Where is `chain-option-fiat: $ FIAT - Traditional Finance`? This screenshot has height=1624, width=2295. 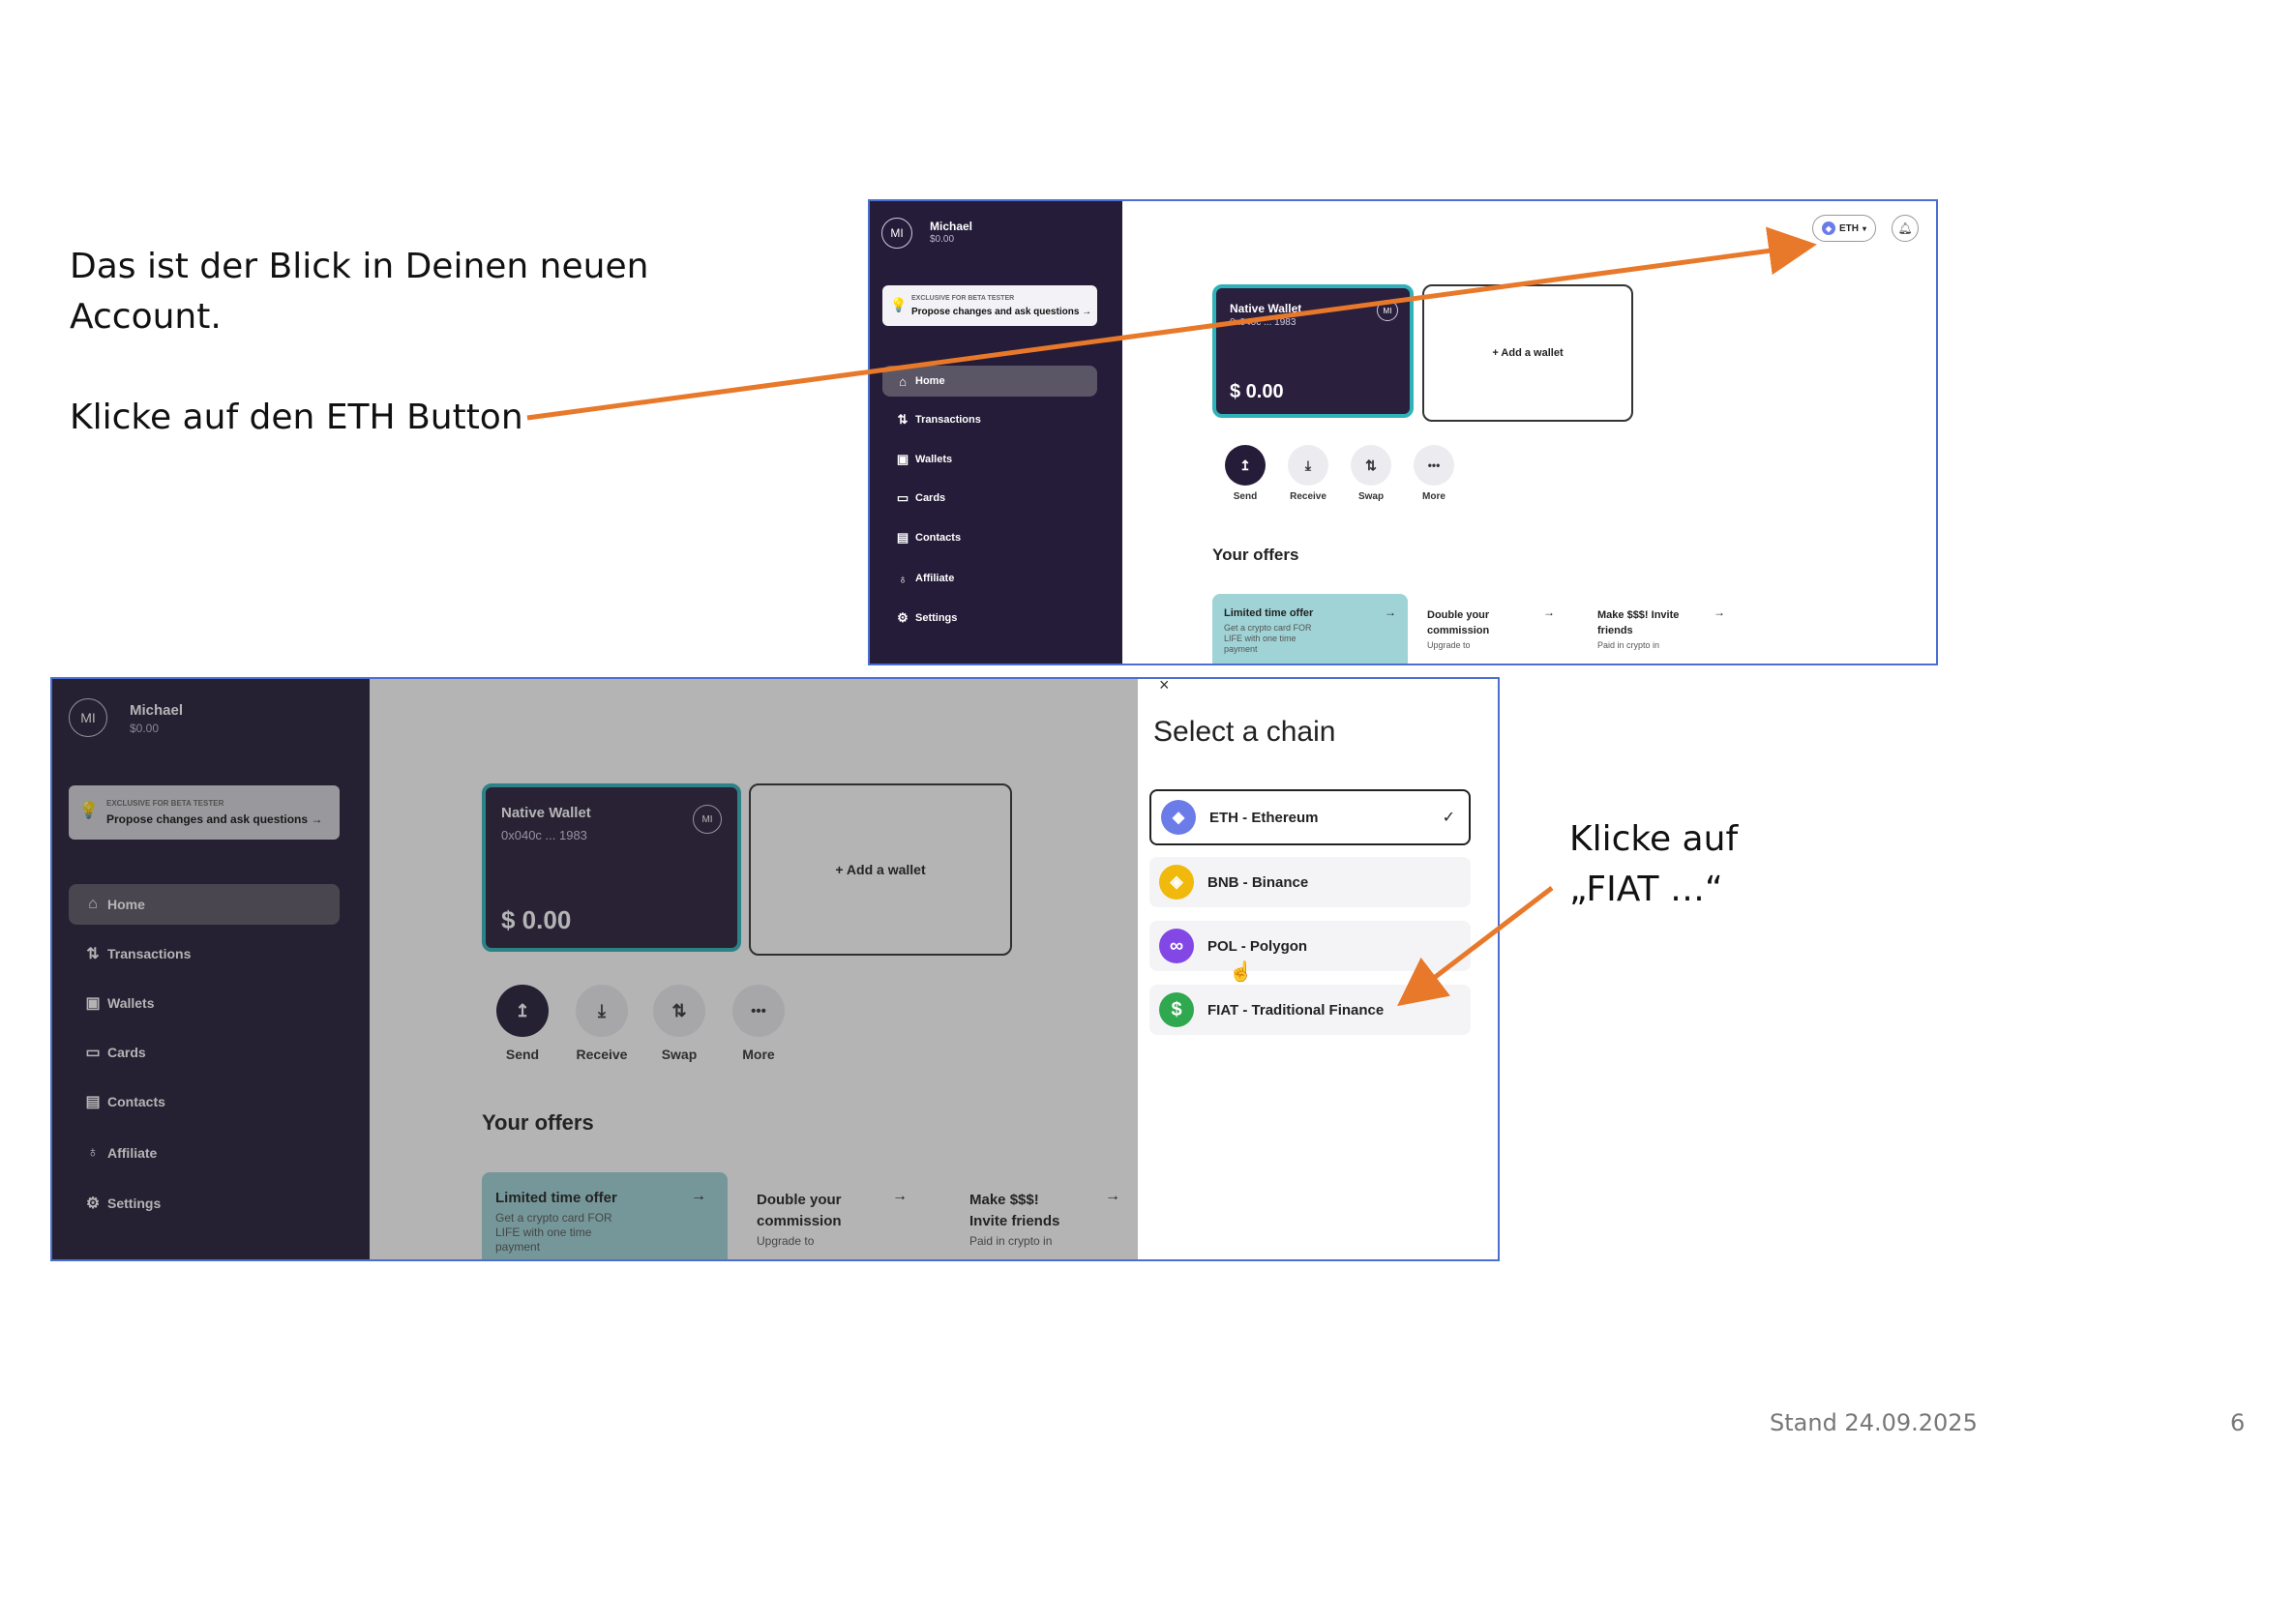
chain-option-fiat: $ FIAT - Traditional Finance is located at coordinates (1310, 1010).